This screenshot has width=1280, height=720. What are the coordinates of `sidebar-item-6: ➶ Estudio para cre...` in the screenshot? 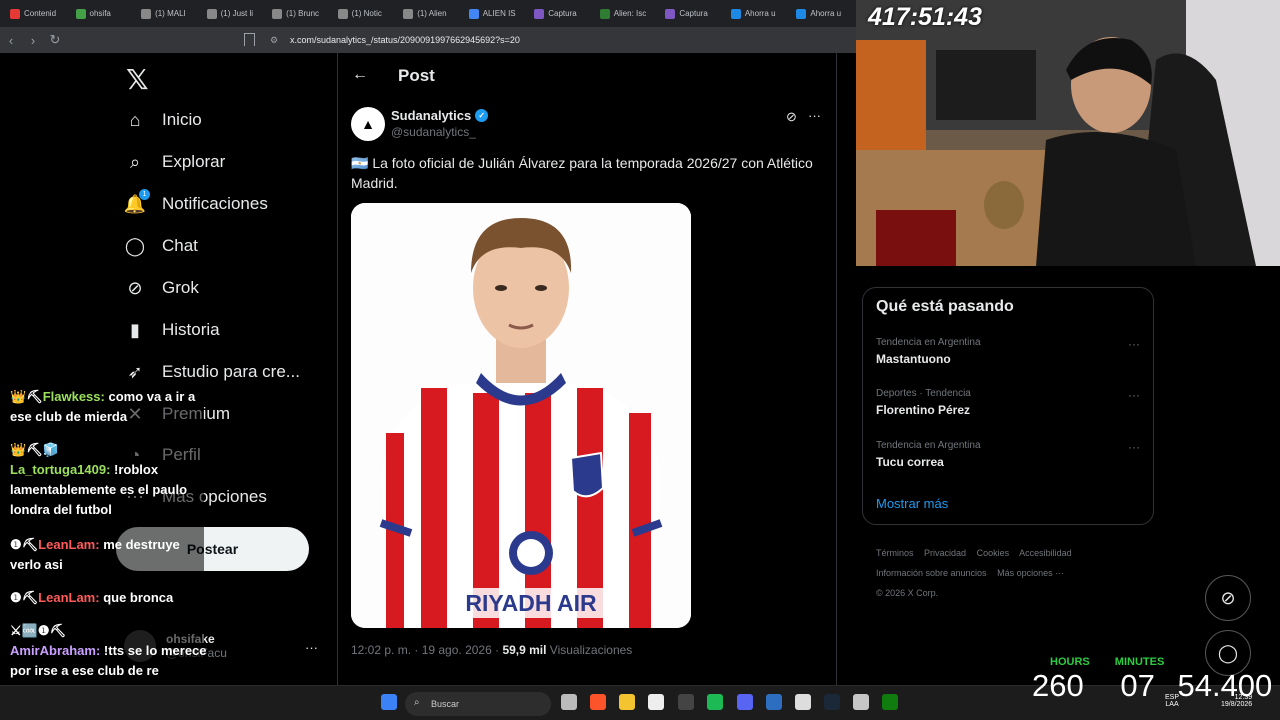 It's located at (212, 372).